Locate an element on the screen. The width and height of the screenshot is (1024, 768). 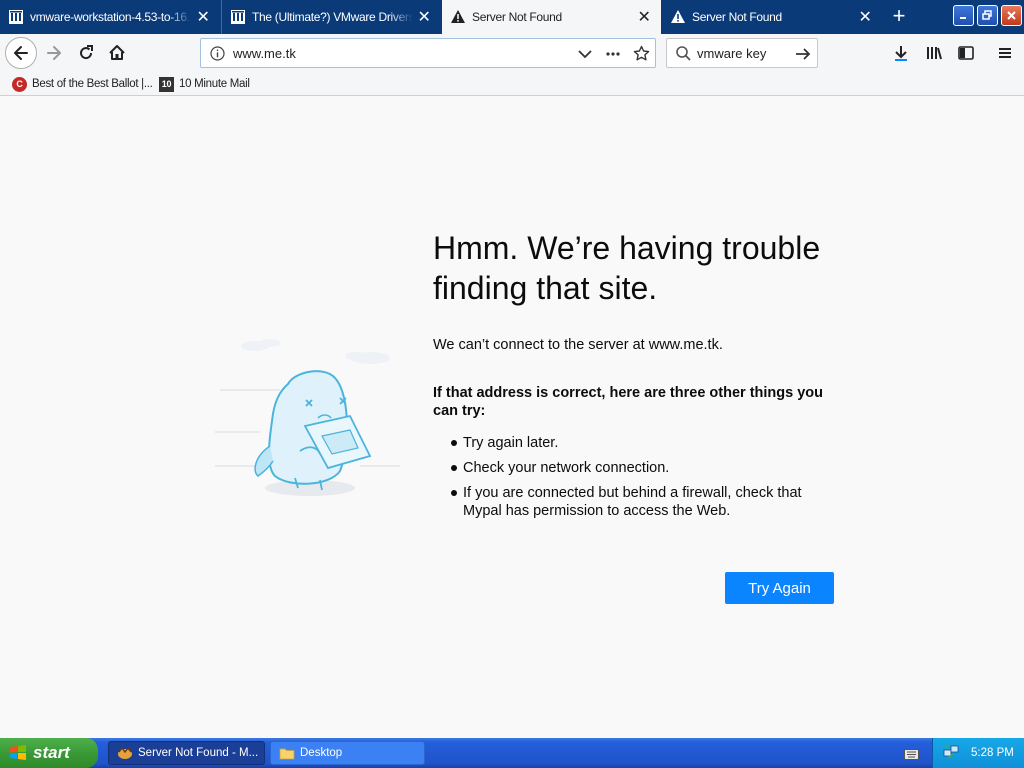
new-tab-button: + is located at coordinates (899, 17).